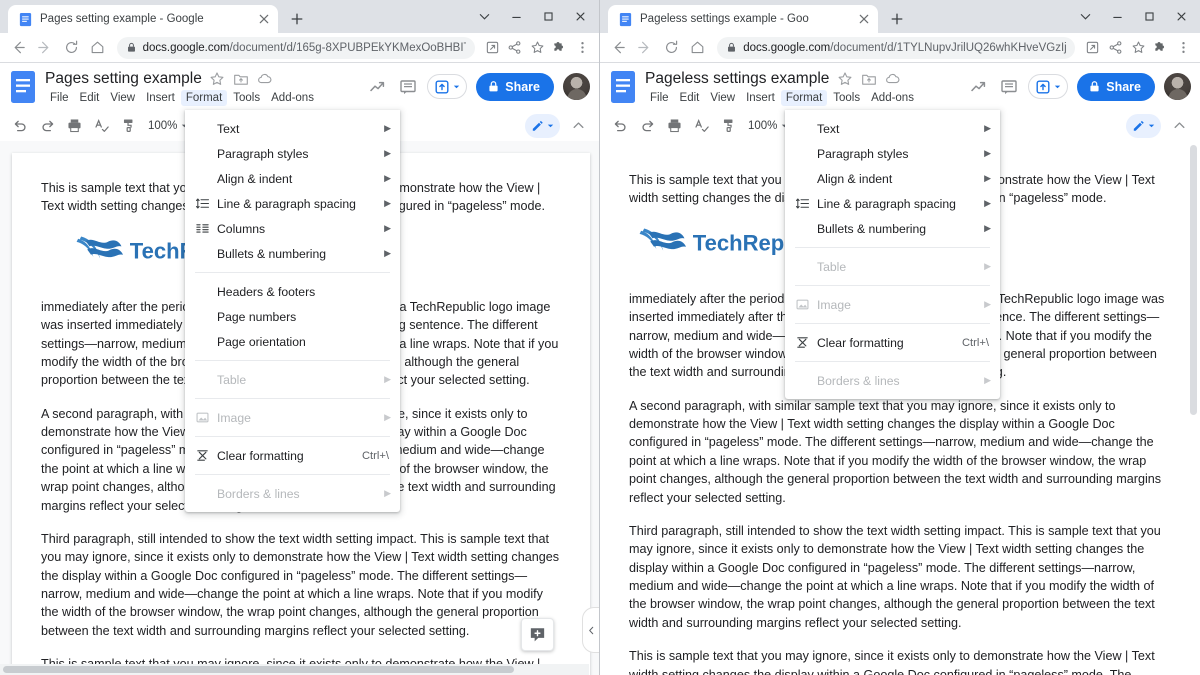  What do you see at coordinates (143, 19) in the screenshot?
I see `browser-tab: Pages setting example - Google` at bounding box center [143, 19].